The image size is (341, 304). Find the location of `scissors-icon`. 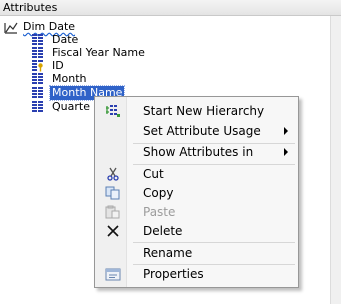

scissors-icon is located at coordinates (113, 174).